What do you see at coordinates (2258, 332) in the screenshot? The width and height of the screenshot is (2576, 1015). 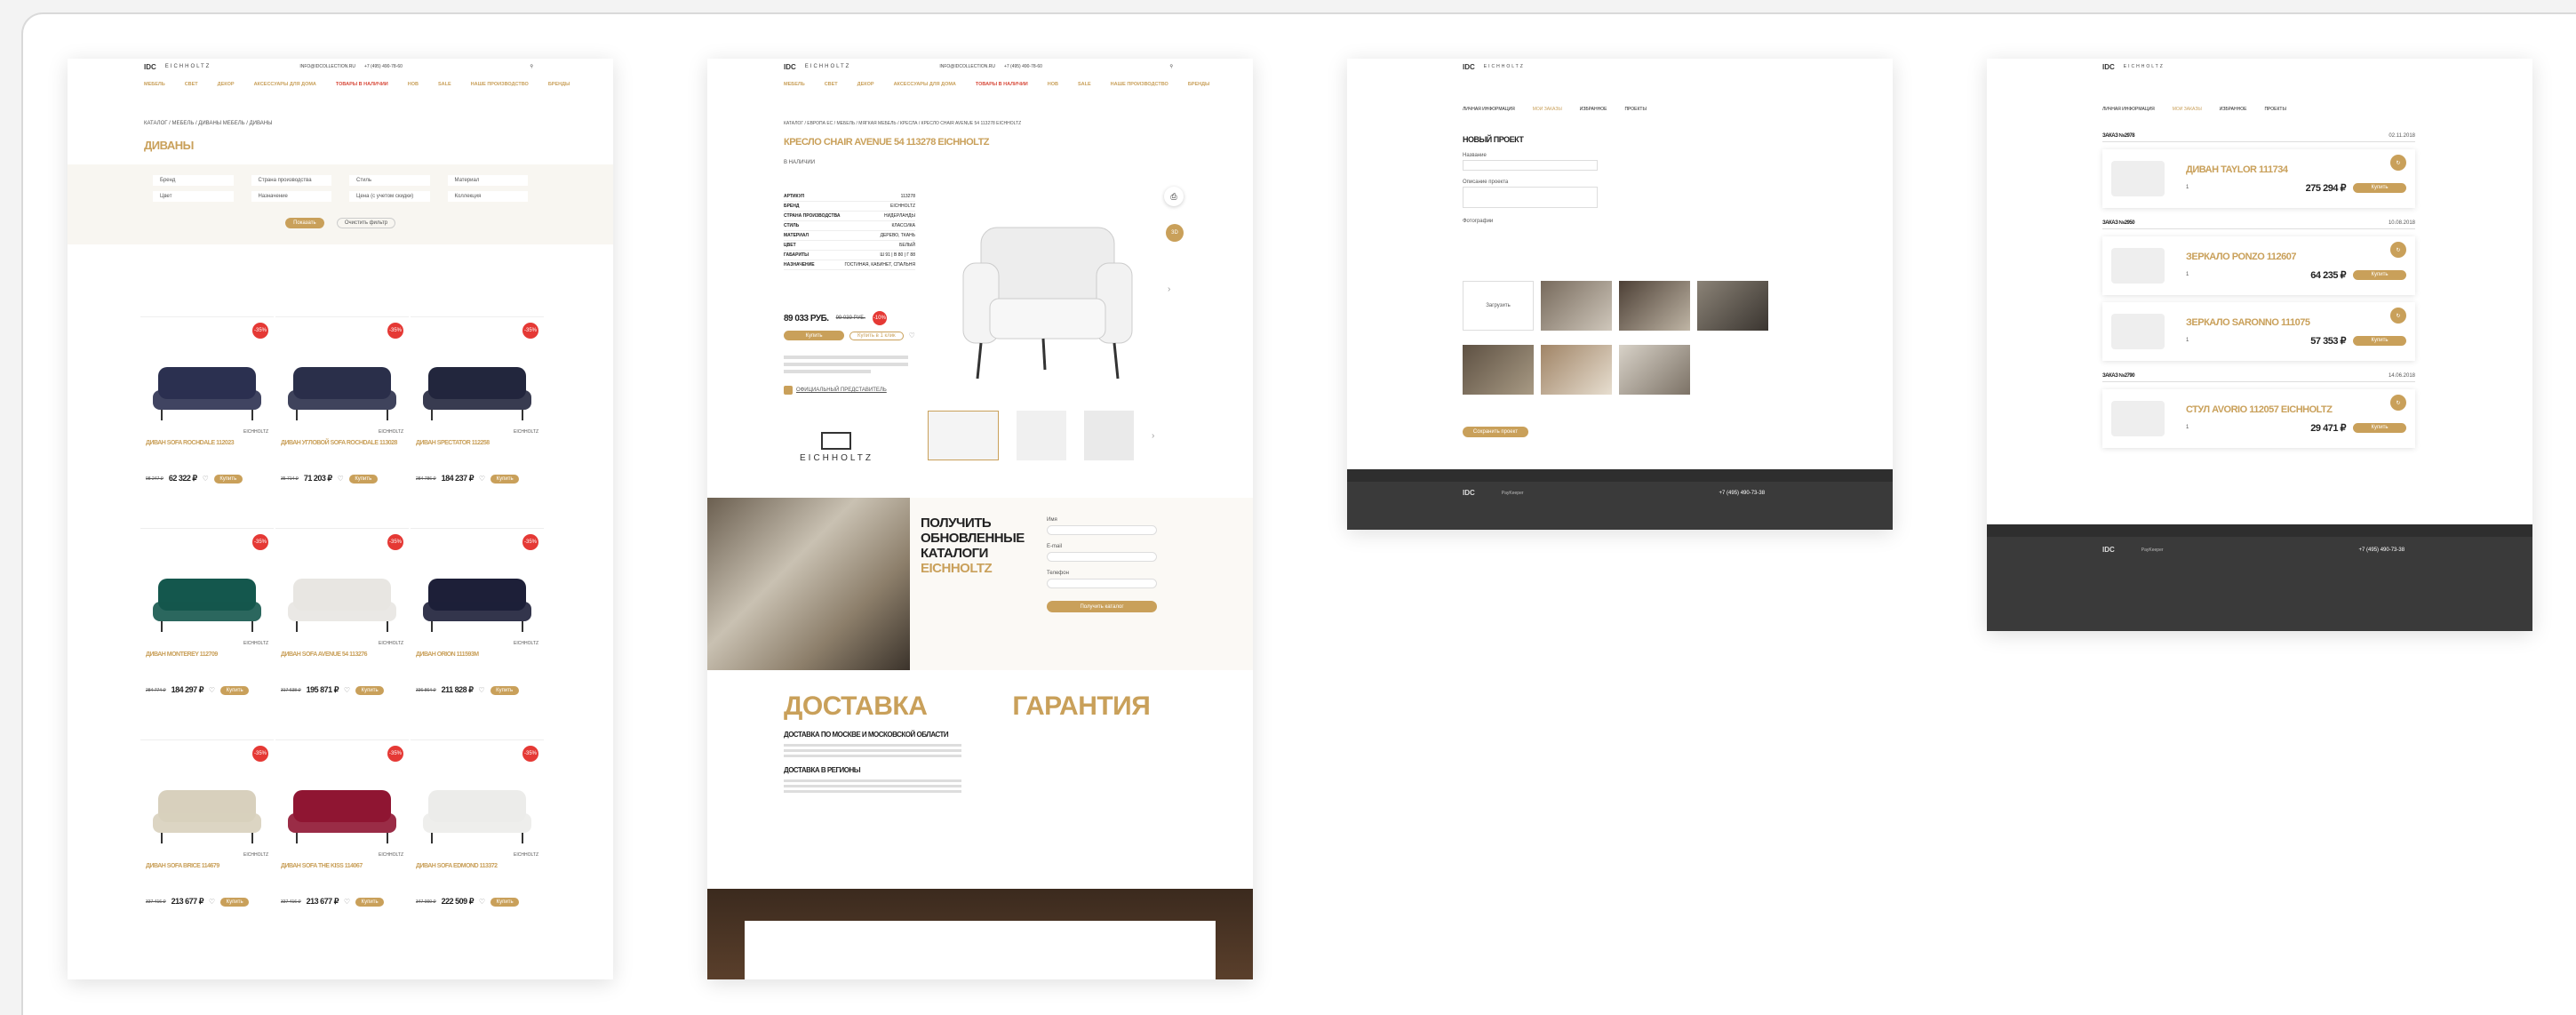 I see `order-item: ЗЕРКАЛО SARONNO 111075 1 57 353 ₽ Купить ↻` at bounding box center [2258, 332].